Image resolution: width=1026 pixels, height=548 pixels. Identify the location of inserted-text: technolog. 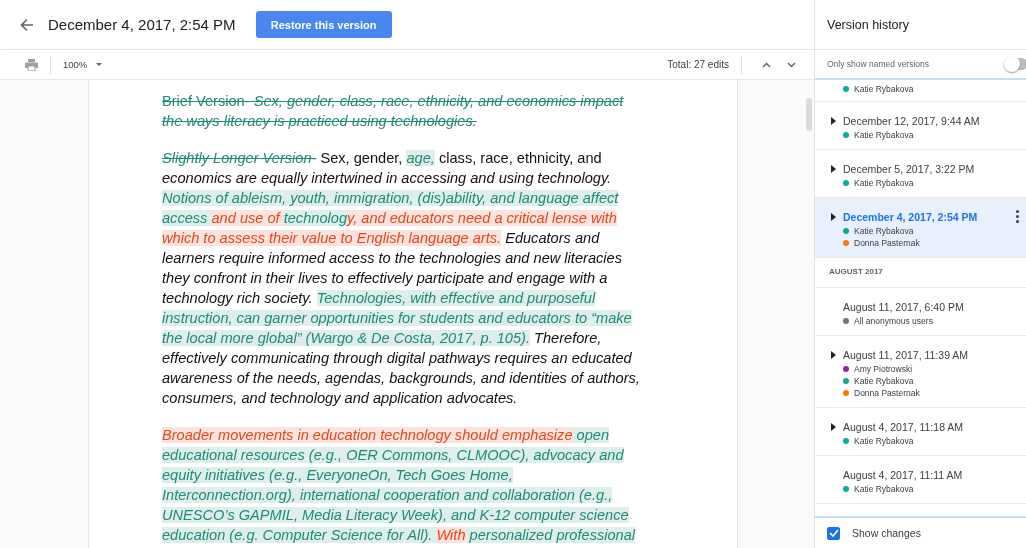
(315, 218).